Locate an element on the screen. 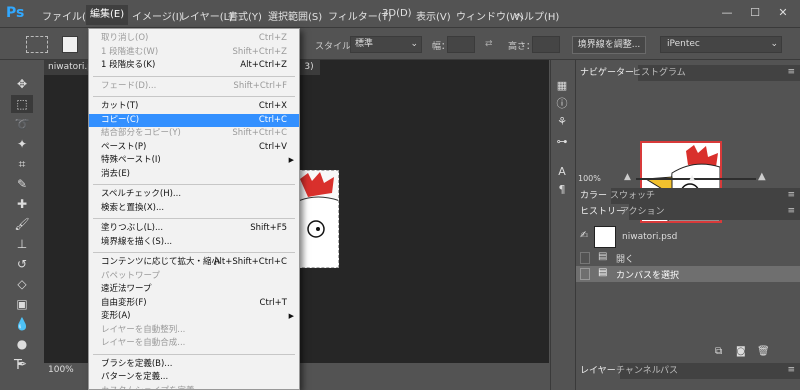 This screenshot has height=390, width=800. edit-menu-item: 塗りつぶし(L)... Shift+F5 is located at coordinates (194, 228).